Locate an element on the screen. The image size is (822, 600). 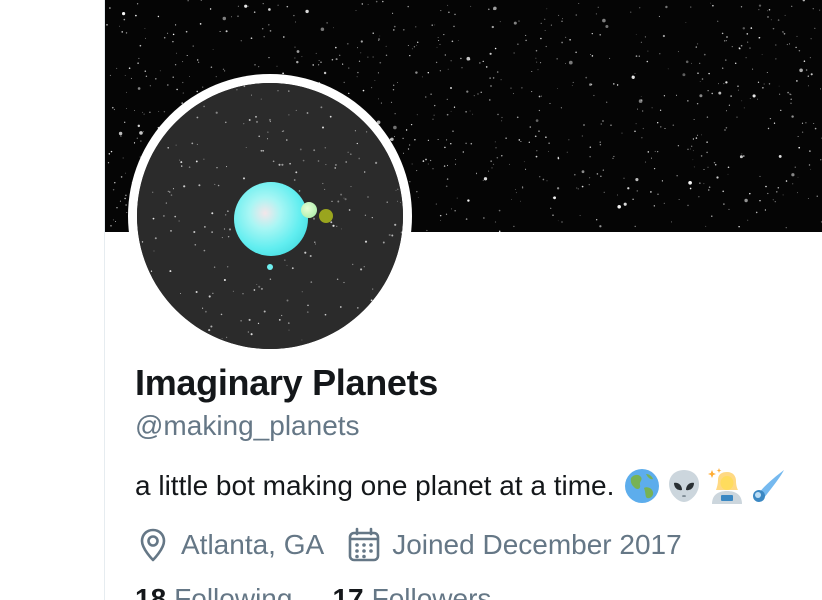
followers-count: 17 is located at coordinates (348, 591).